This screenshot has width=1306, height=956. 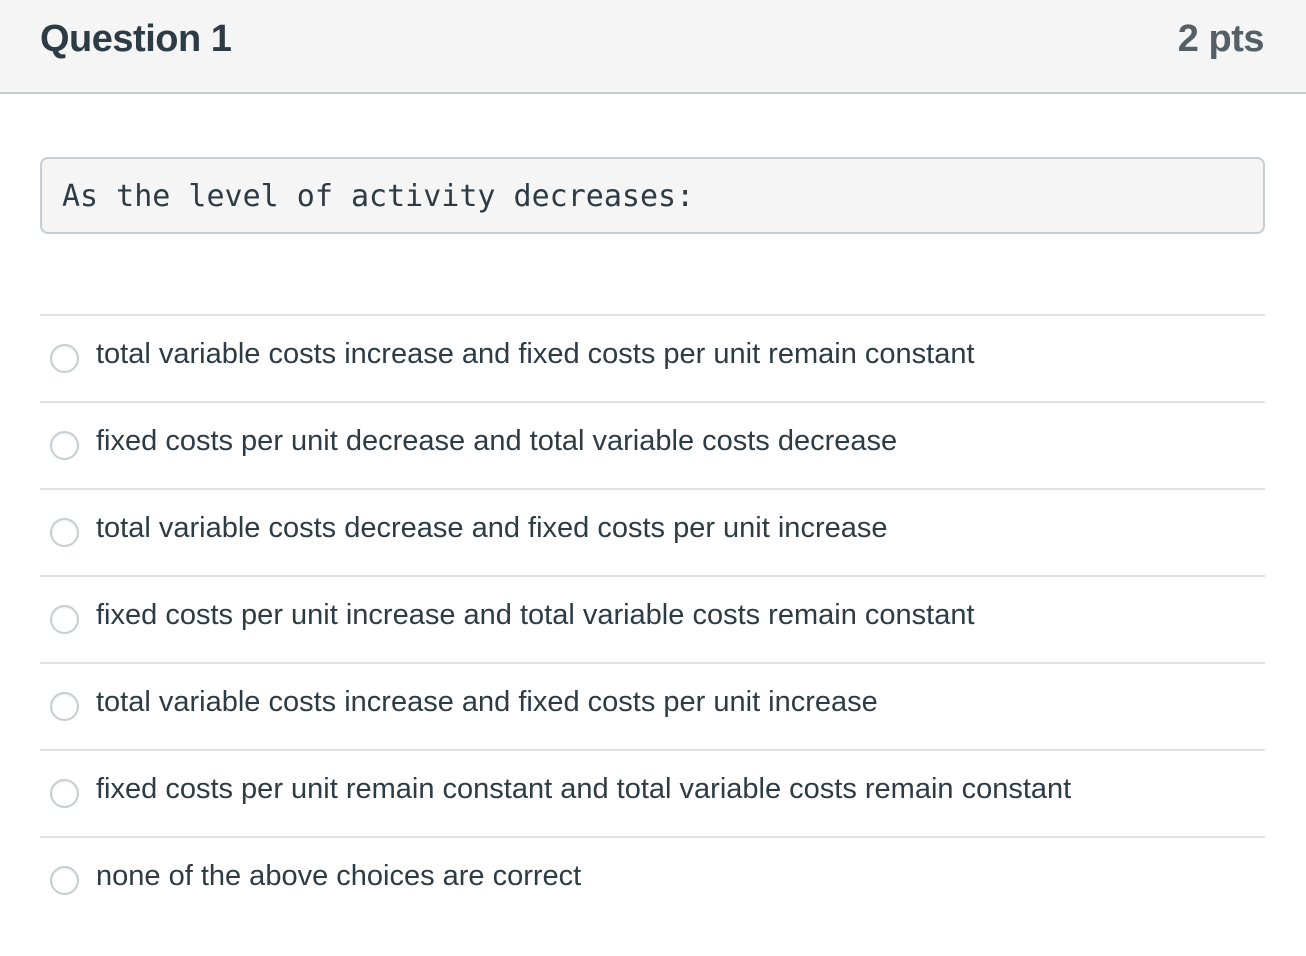 I want to click on question-title: Question 1, so click(x=136, y=39).